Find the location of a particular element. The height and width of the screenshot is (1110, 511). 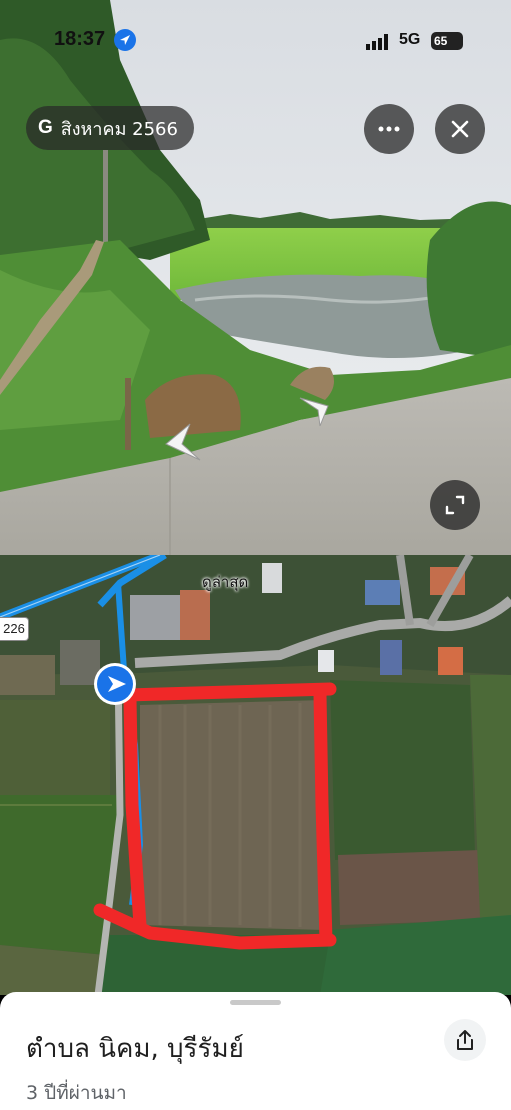

more-button is located at coordinates (389, 129).